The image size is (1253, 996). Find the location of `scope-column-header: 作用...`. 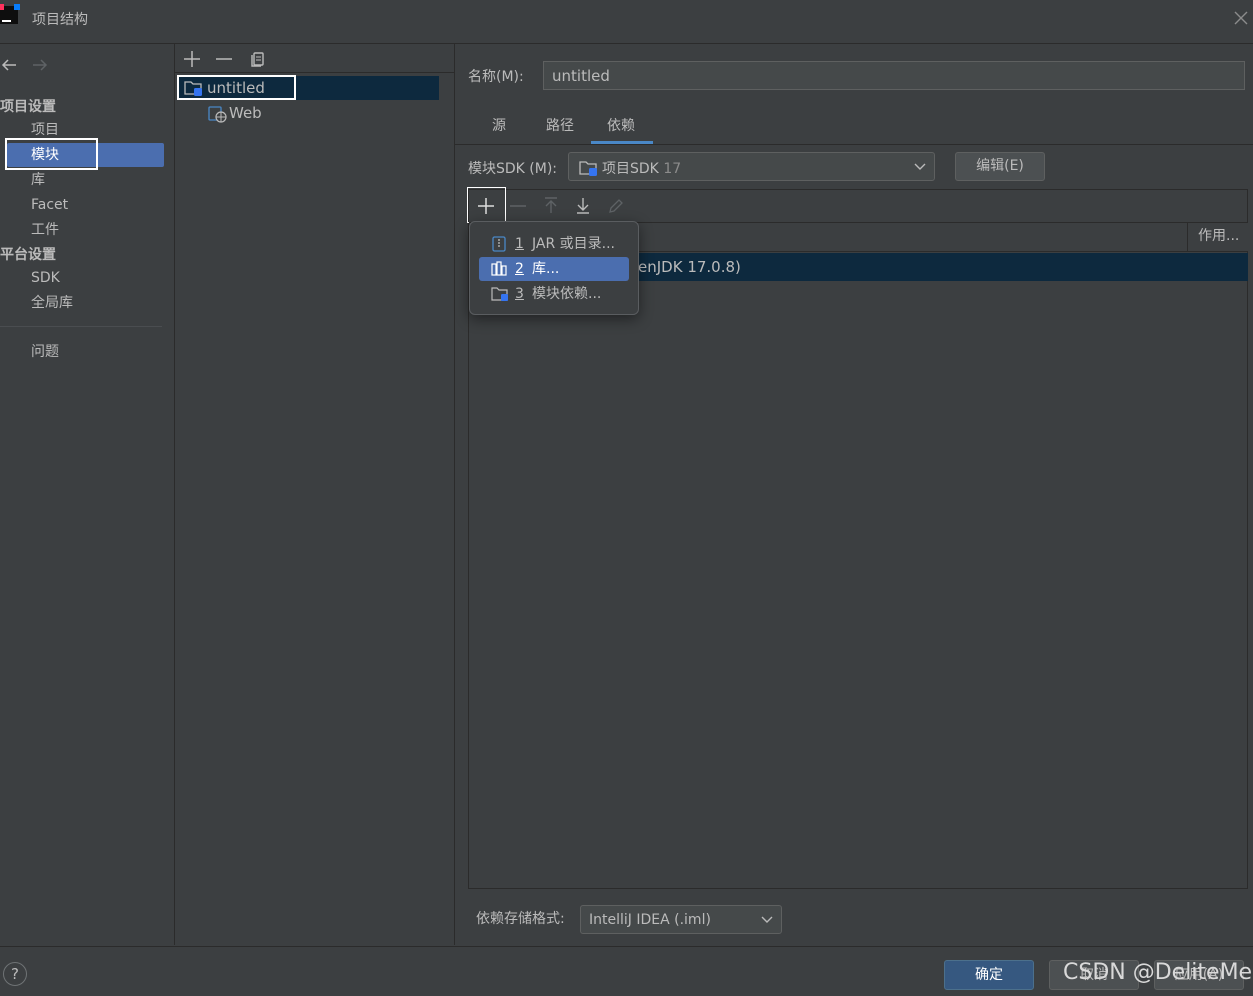

scope-column-header: 作用... is located at coordinates (1217, 237).